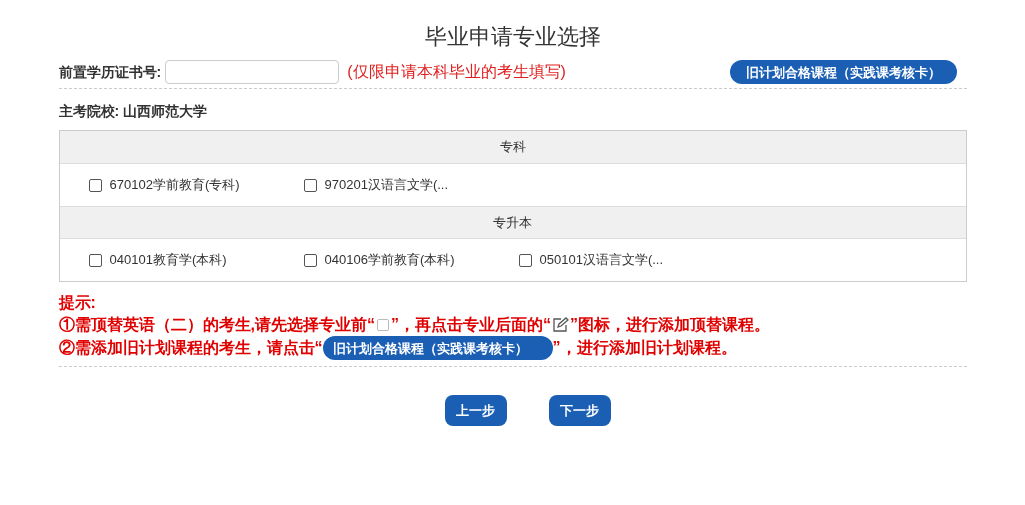 The image size is (1025, 505). Describe the element at coordinates (165, 111) in the screenshot. I see `school-name: 山西师范大学` at that location.